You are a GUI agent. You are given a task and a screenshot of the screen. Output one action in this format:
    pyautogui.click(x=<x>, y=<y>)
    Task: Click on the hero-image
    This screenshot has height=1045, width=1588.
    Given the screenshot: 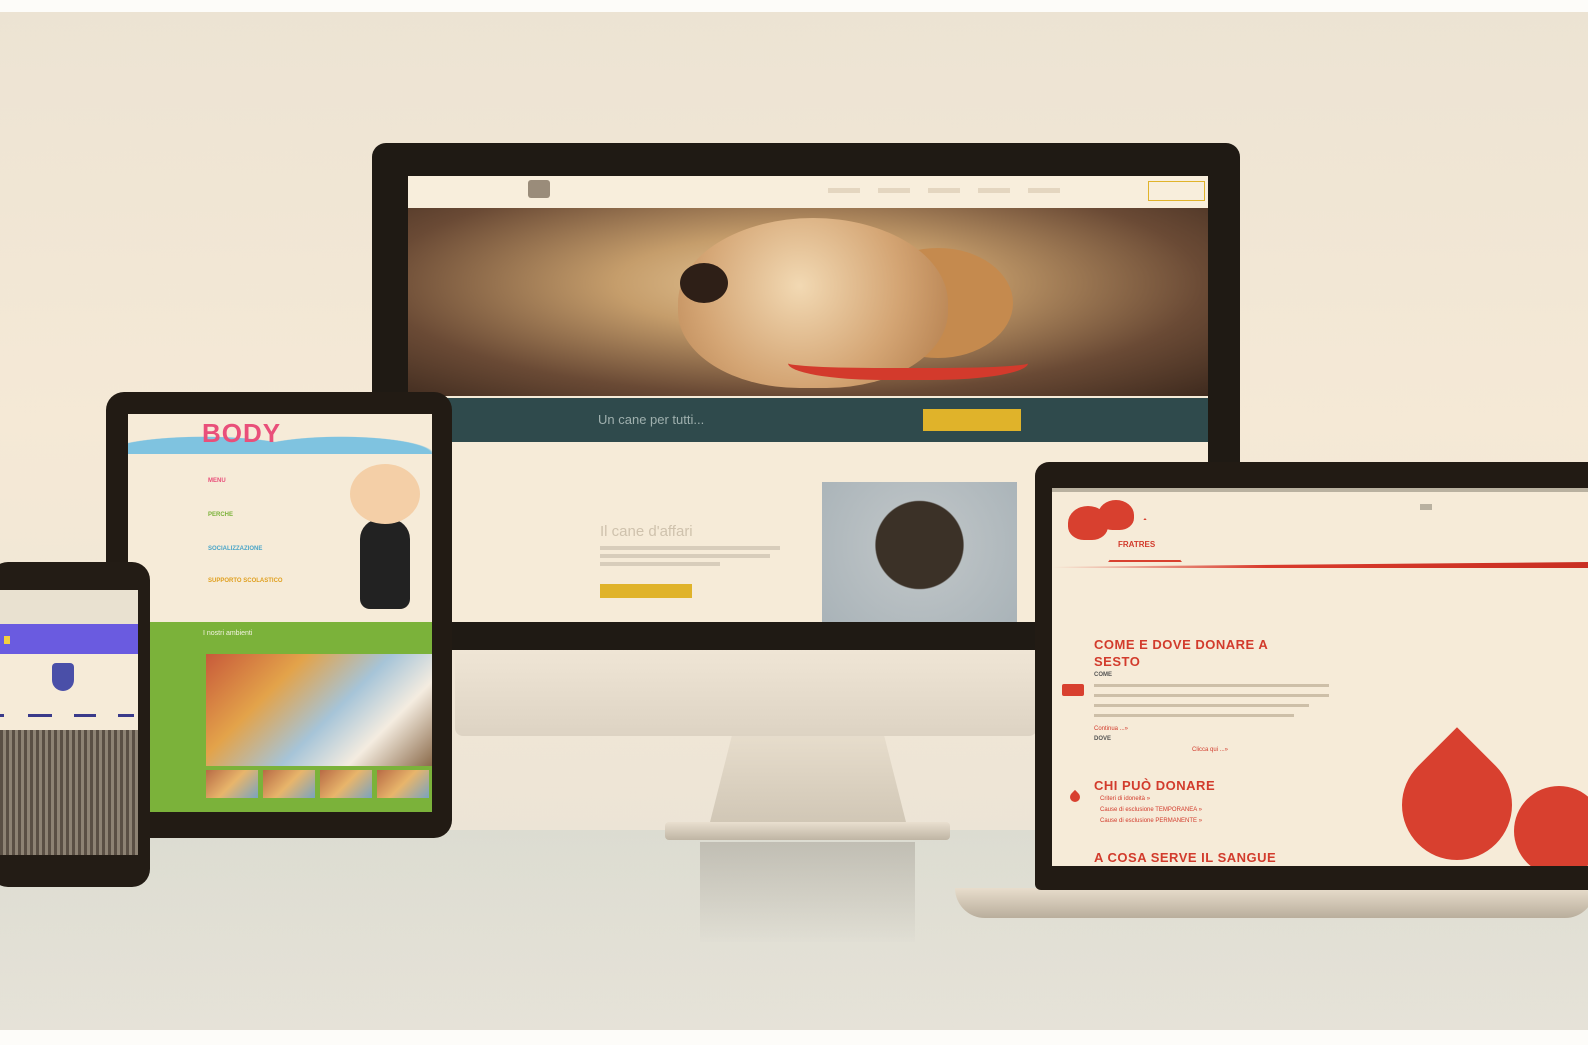 What is the action you would take?
    pyautogui.click(x=808, y=302)
    